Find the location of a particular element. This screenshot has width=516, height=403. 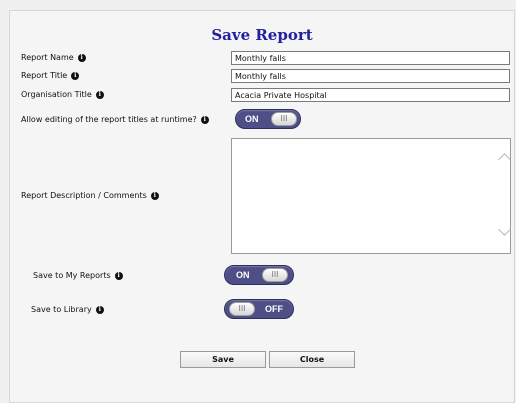

report-title-label-text: Report Title is located at coordinates (44, 75).